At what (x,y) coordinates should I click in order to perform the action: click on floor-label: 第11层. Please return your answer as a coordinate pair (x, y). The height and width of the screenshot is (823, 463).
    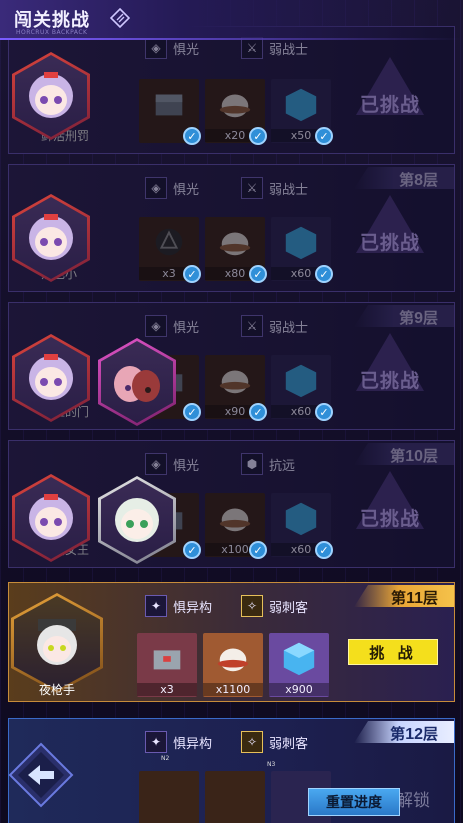
    Looking at the image, I should click on (414, 598).